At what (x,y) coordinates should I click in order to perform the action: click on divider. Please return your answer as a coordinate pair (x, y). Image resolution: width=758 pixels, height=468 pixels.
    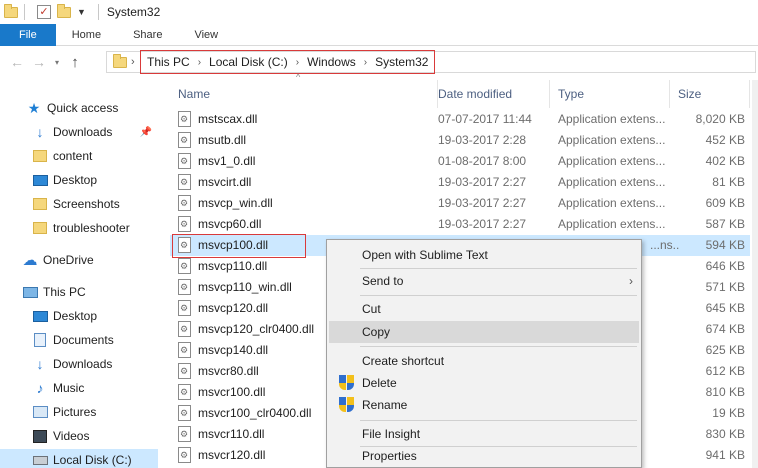
    Looking at the image, I should click on (24, 12).